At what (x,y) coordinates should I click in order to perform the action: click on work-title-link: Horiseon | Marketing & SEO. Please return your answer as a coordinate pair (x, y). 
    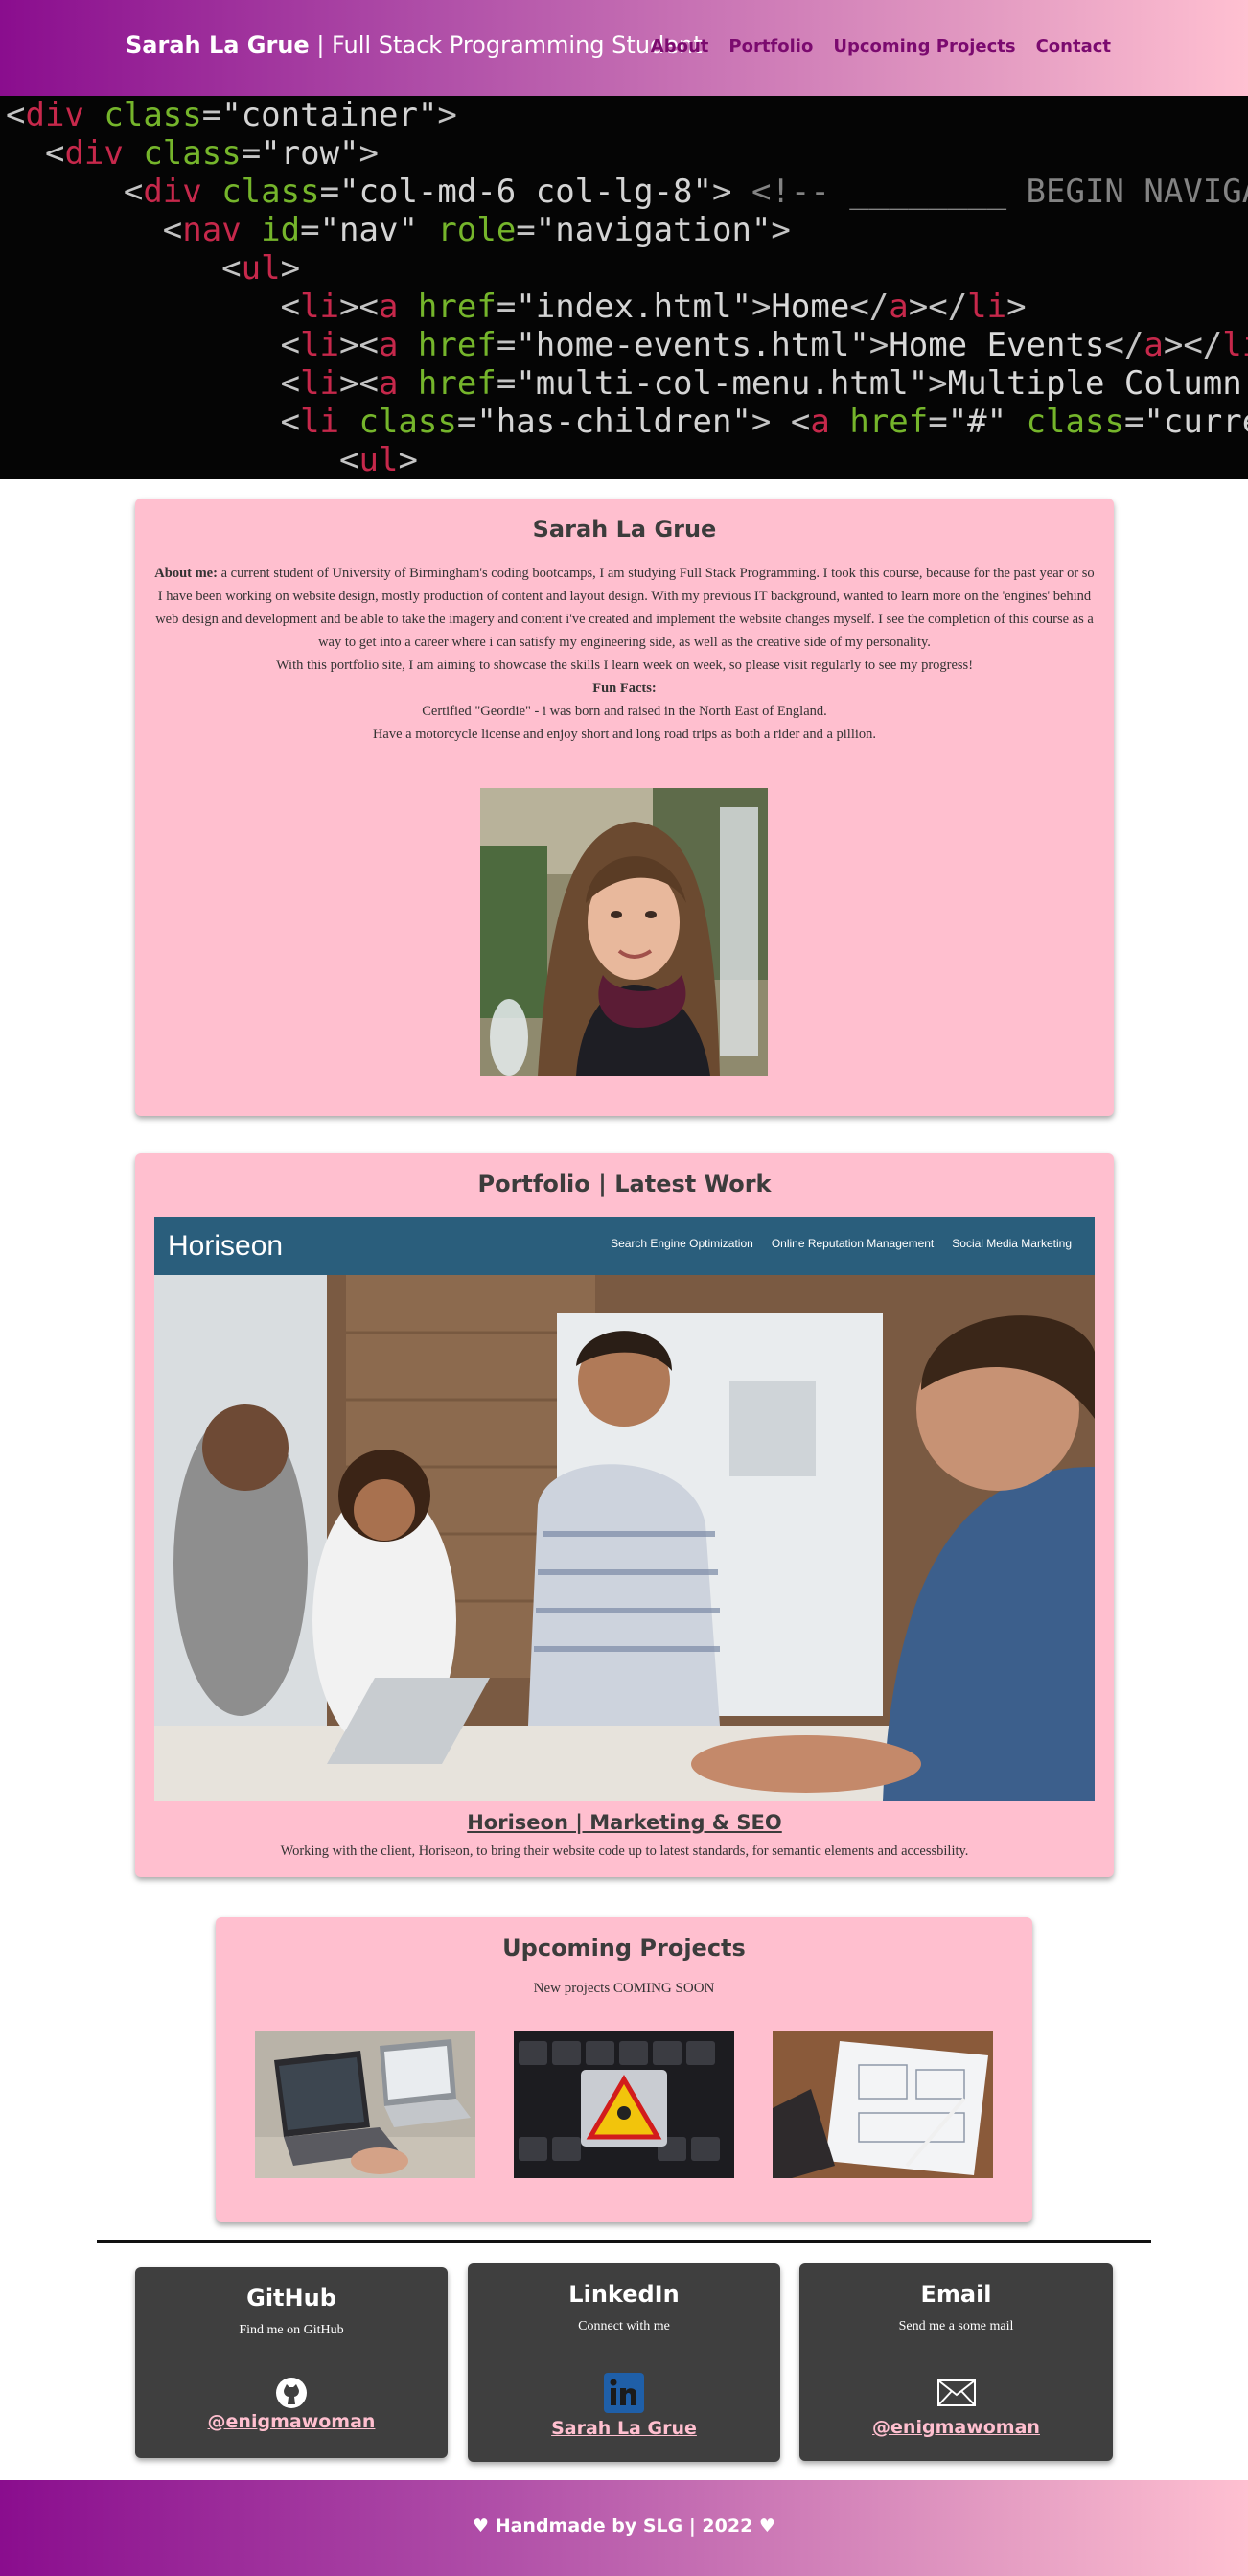
    Looking at the image, I should click on (624, 1823).